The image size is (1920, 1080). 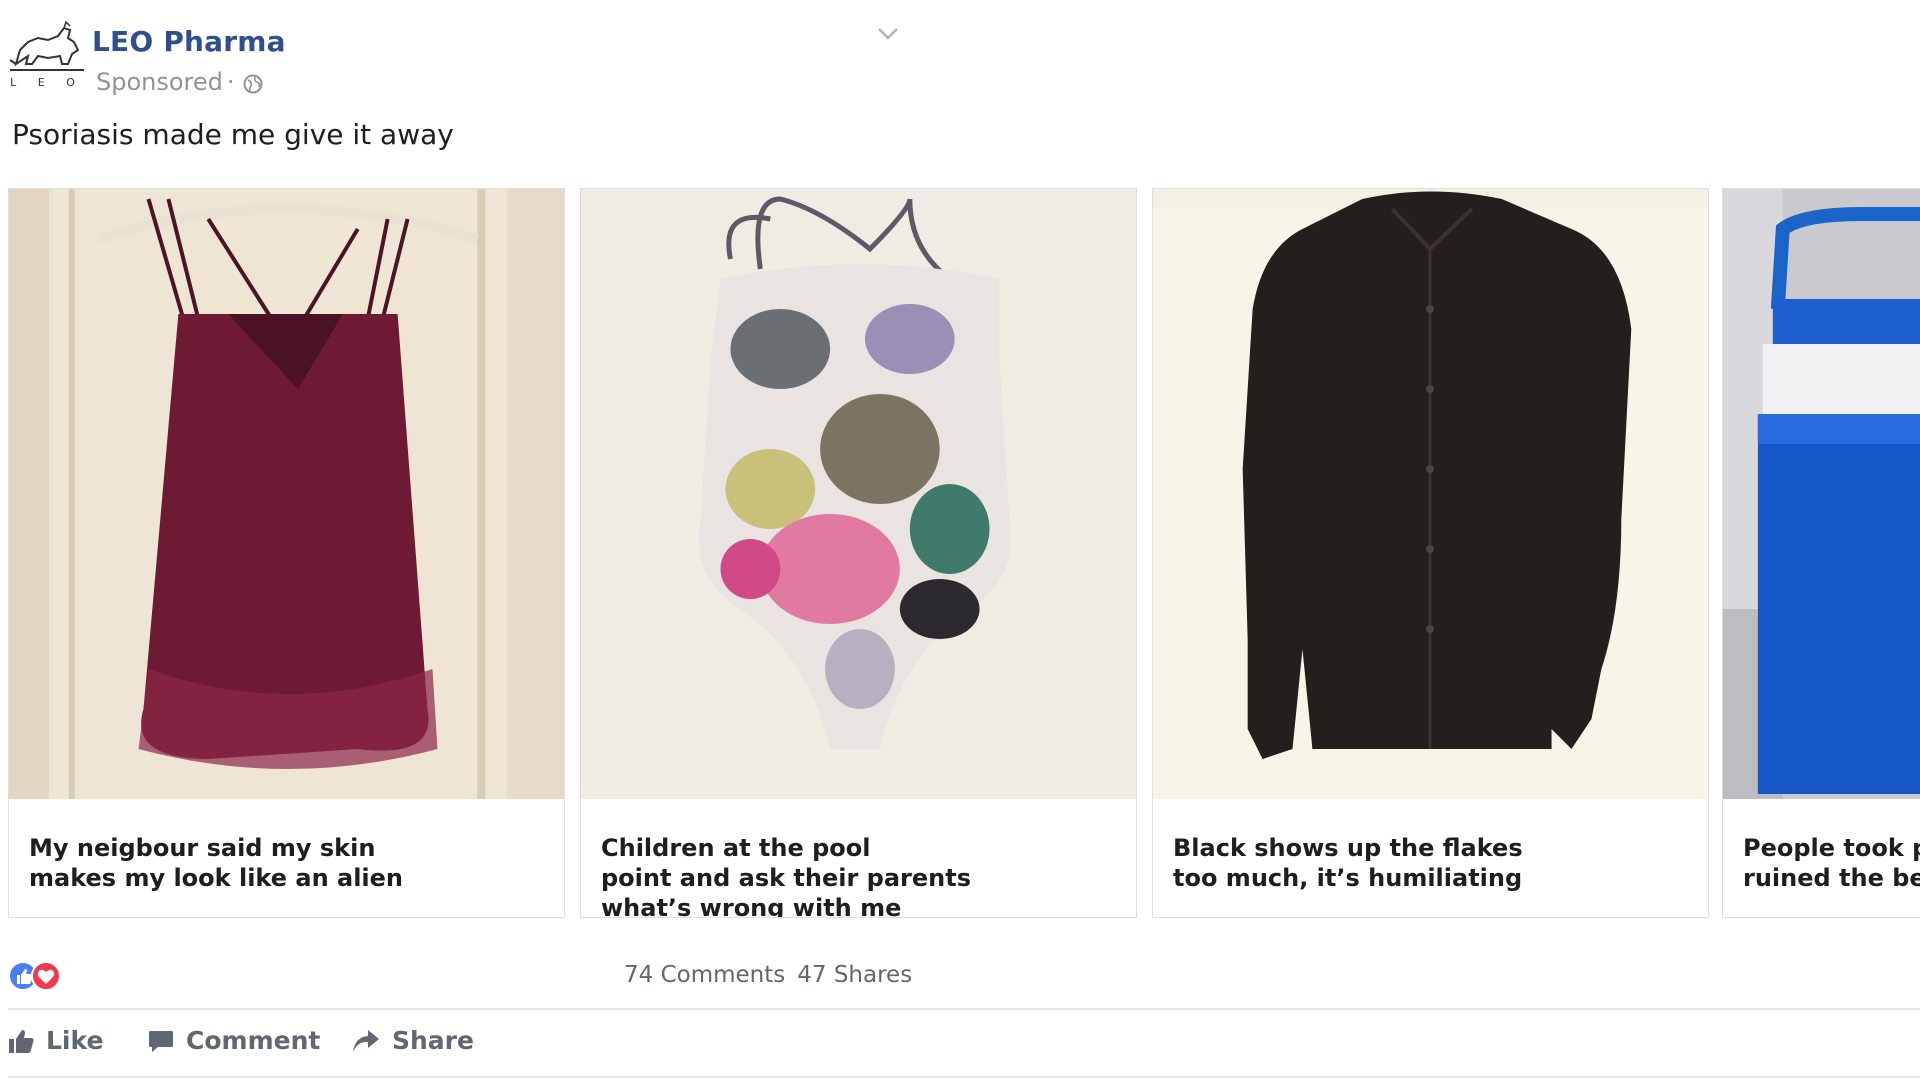 I want to click on engagement-counts: 74 Comments 47 Shares, so click(x=768, y=975).